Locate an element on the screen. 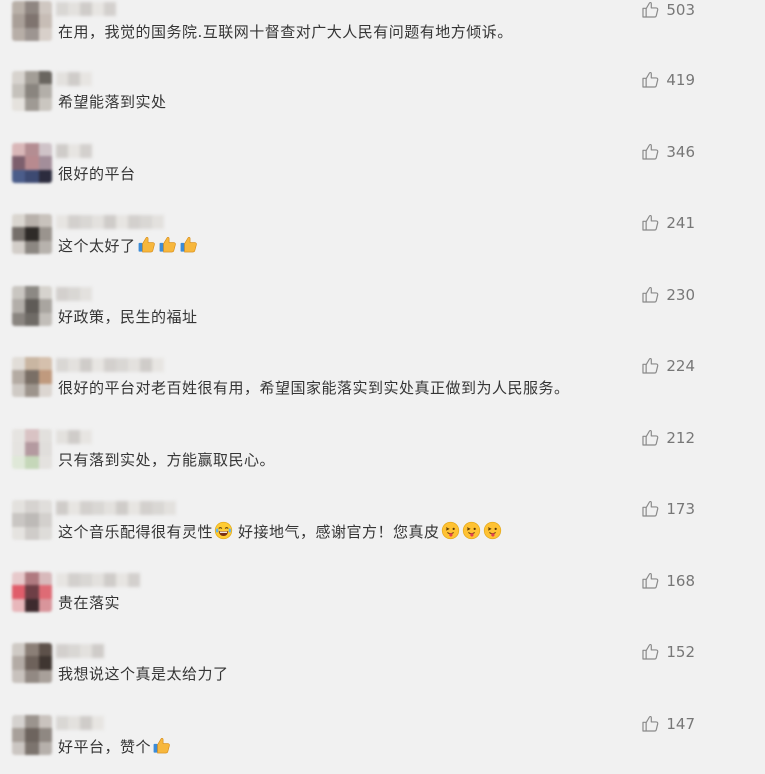 Image resolution: width=765 pixels, height=774 pixels. comment-item: 这个太好了 241 is located at coordinates (382, 243).